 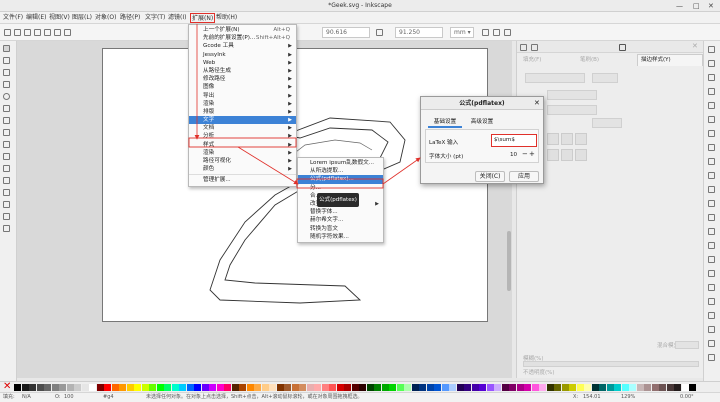 What do you see at coordinates (670, 60) in the screenshot?
I see `tab-stroke-style: 描边样式(Y)` at bounding box center [670, 60].